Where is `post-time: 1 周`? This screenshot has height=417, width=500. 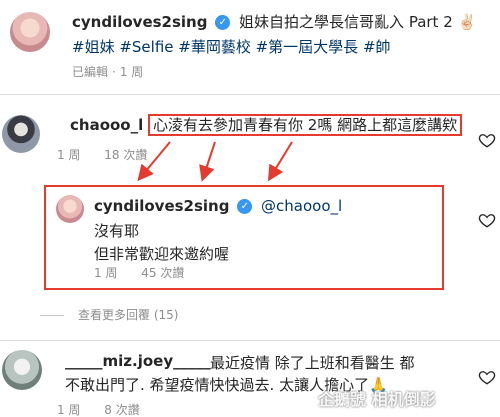 post-time: 1 周 is located at coordinates (131, 72).